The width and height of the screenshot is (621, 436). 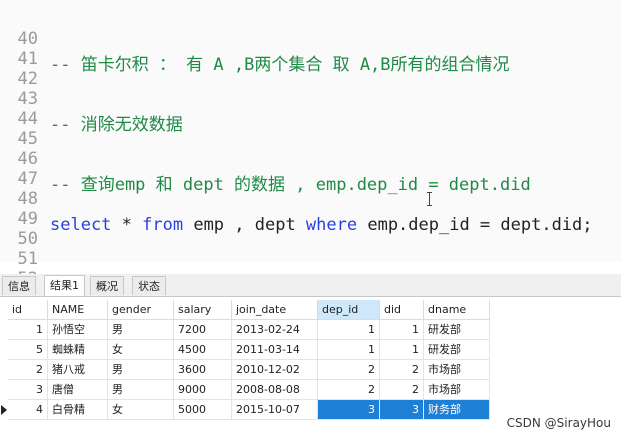 What do you see at coordinates (149, 285) in the screenshot?
I see `tab-status: 状态` at bounding box center [149, 285].